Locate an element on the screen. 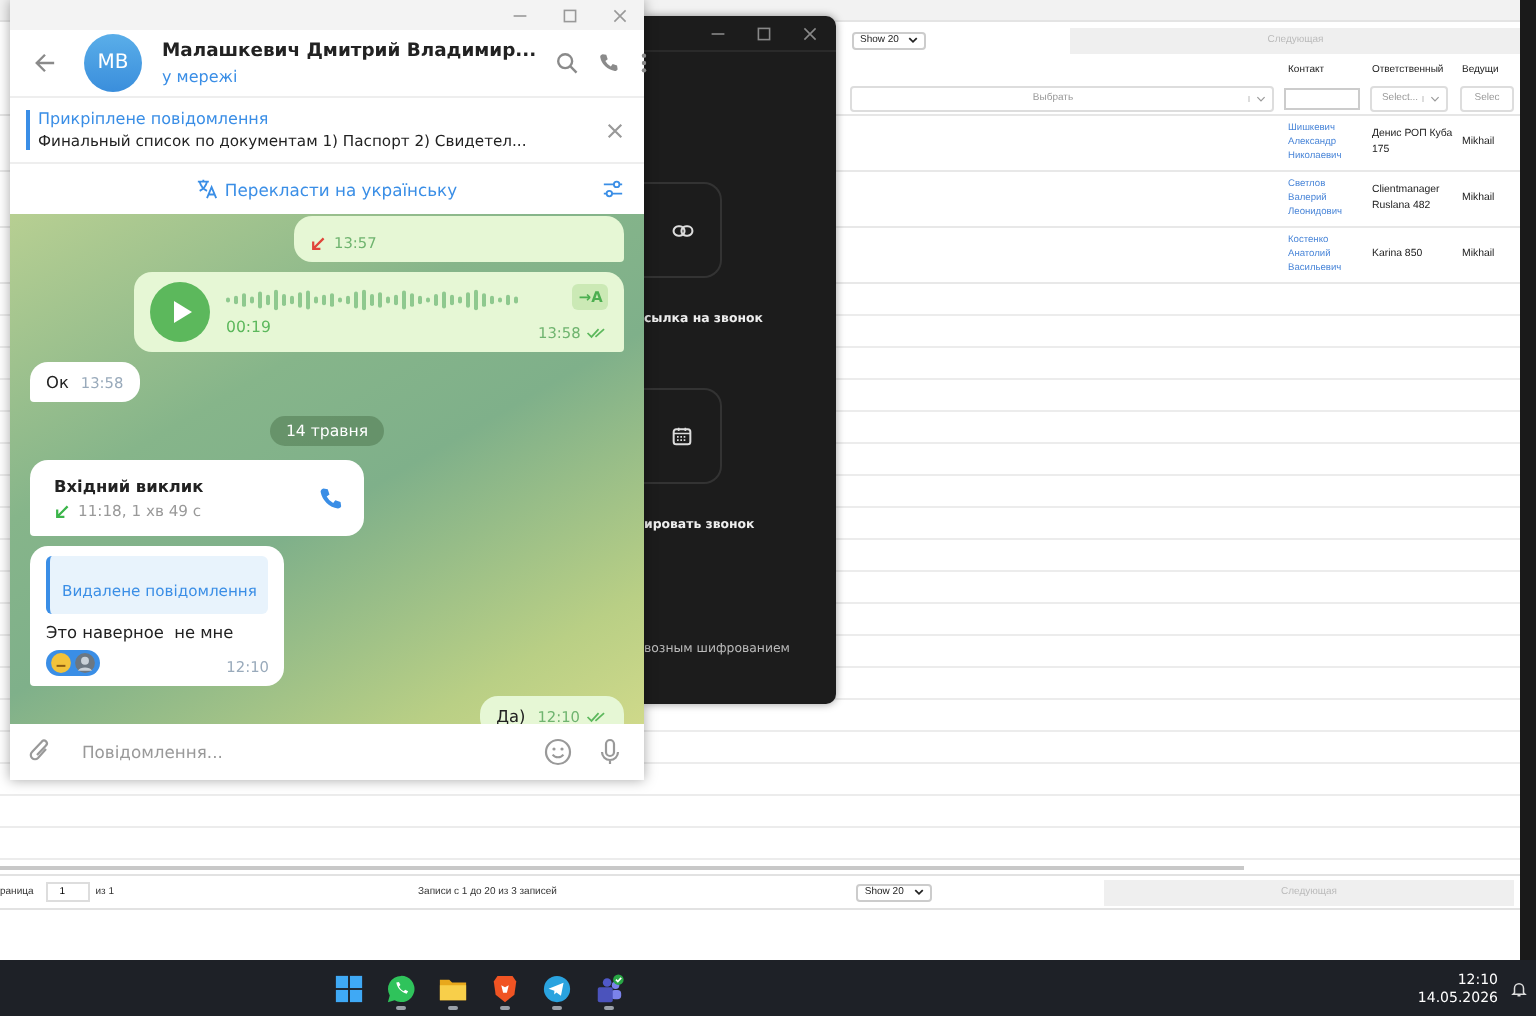 This screenshot has width=1536, height=1016. paper-plane-icon is located at coordinates (557, 988).